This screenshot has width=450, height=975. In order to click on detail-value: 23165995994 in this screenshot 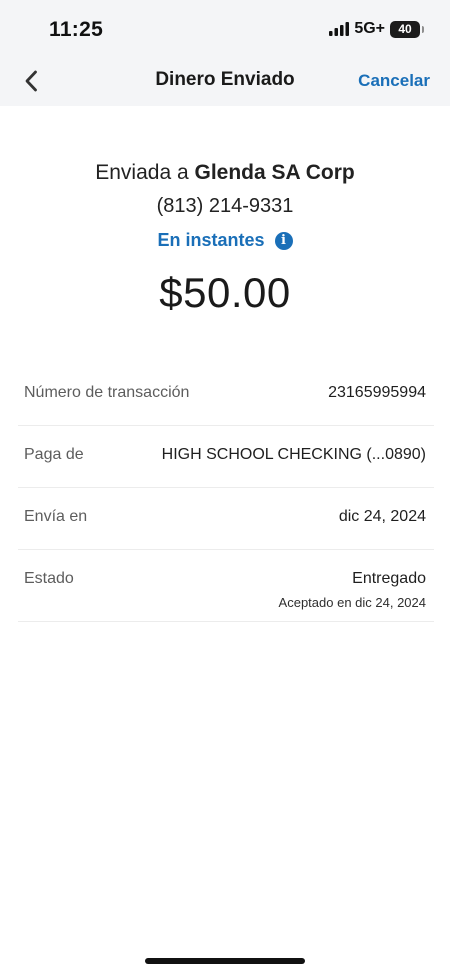, I will do `click(377, 392)`.